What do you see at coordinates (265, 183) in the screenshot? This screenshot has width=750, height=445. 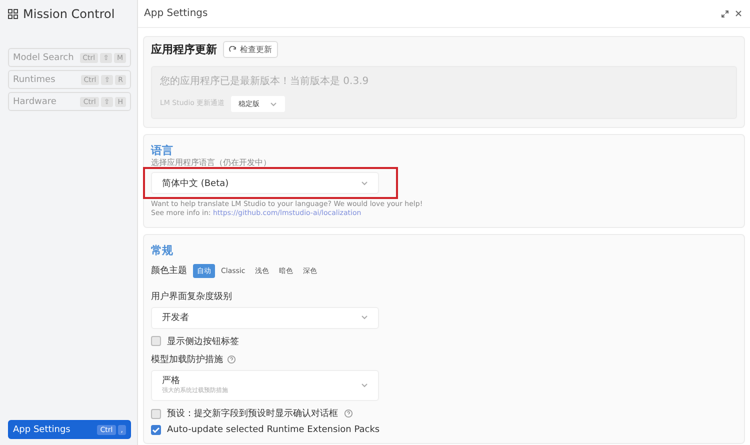 I see `language-select: 简体中文 (Beta)` at bounding box center [265, 183].